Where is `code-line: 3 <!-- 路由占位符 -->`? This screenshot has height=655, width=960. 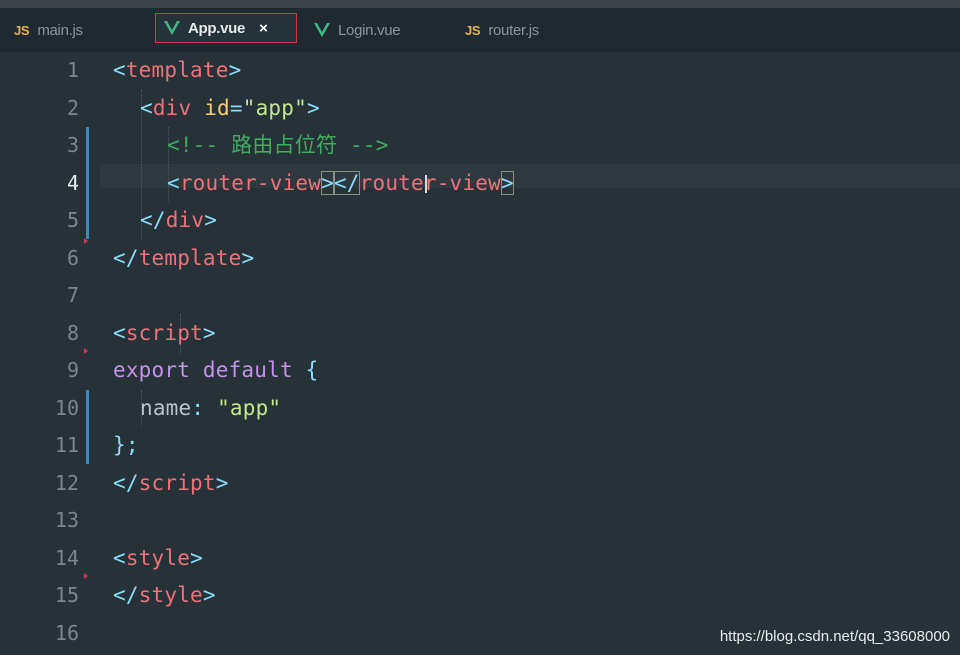 code-line: 3 <!-- 路由占位符 --> is located at coordinates (480, 146).